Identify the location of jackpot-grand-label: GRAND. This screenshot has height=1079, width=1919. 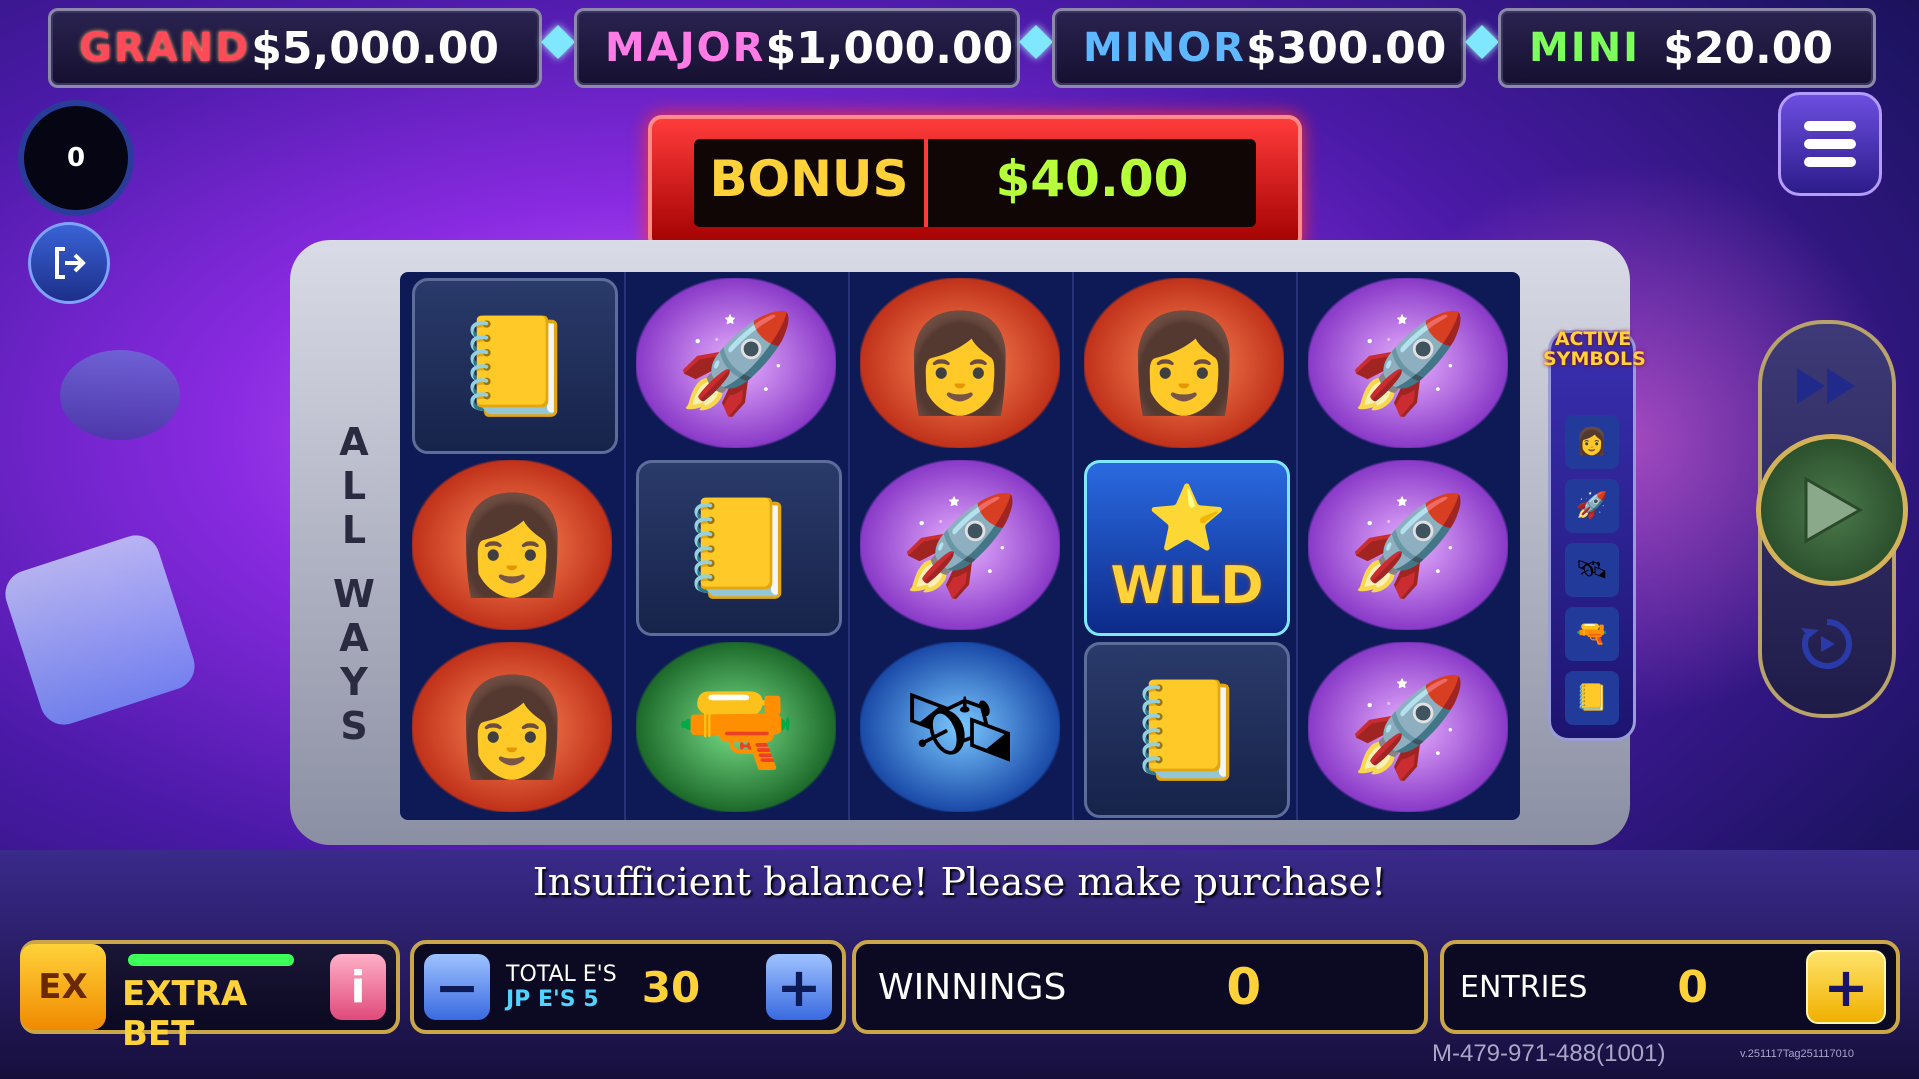
(165, 48).